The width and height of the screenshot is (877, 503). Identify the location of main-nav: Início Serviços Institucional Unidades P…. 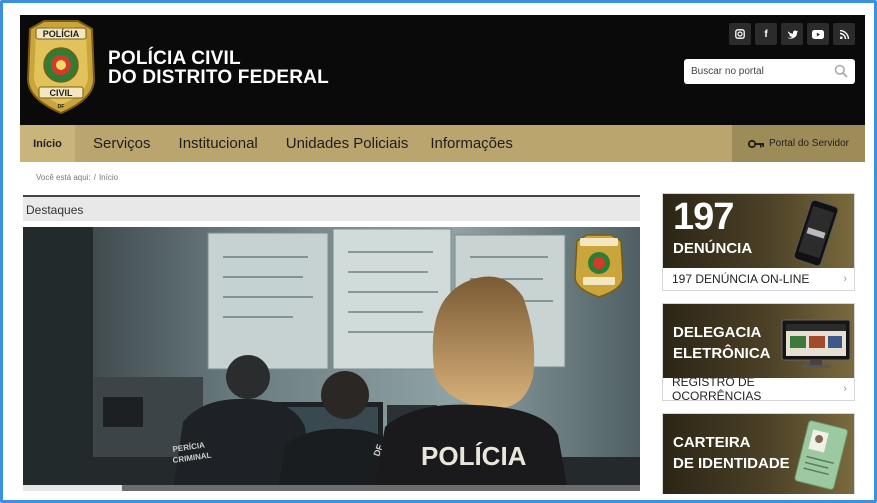
(442, 143).